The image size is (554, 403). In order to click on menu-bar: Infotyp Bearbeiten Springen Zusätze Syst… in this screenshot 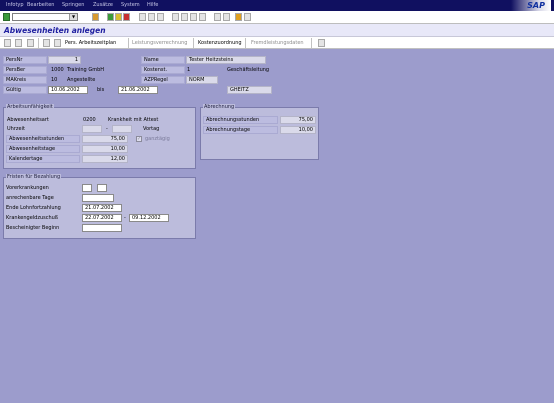, I will do `click(277, 5)`.